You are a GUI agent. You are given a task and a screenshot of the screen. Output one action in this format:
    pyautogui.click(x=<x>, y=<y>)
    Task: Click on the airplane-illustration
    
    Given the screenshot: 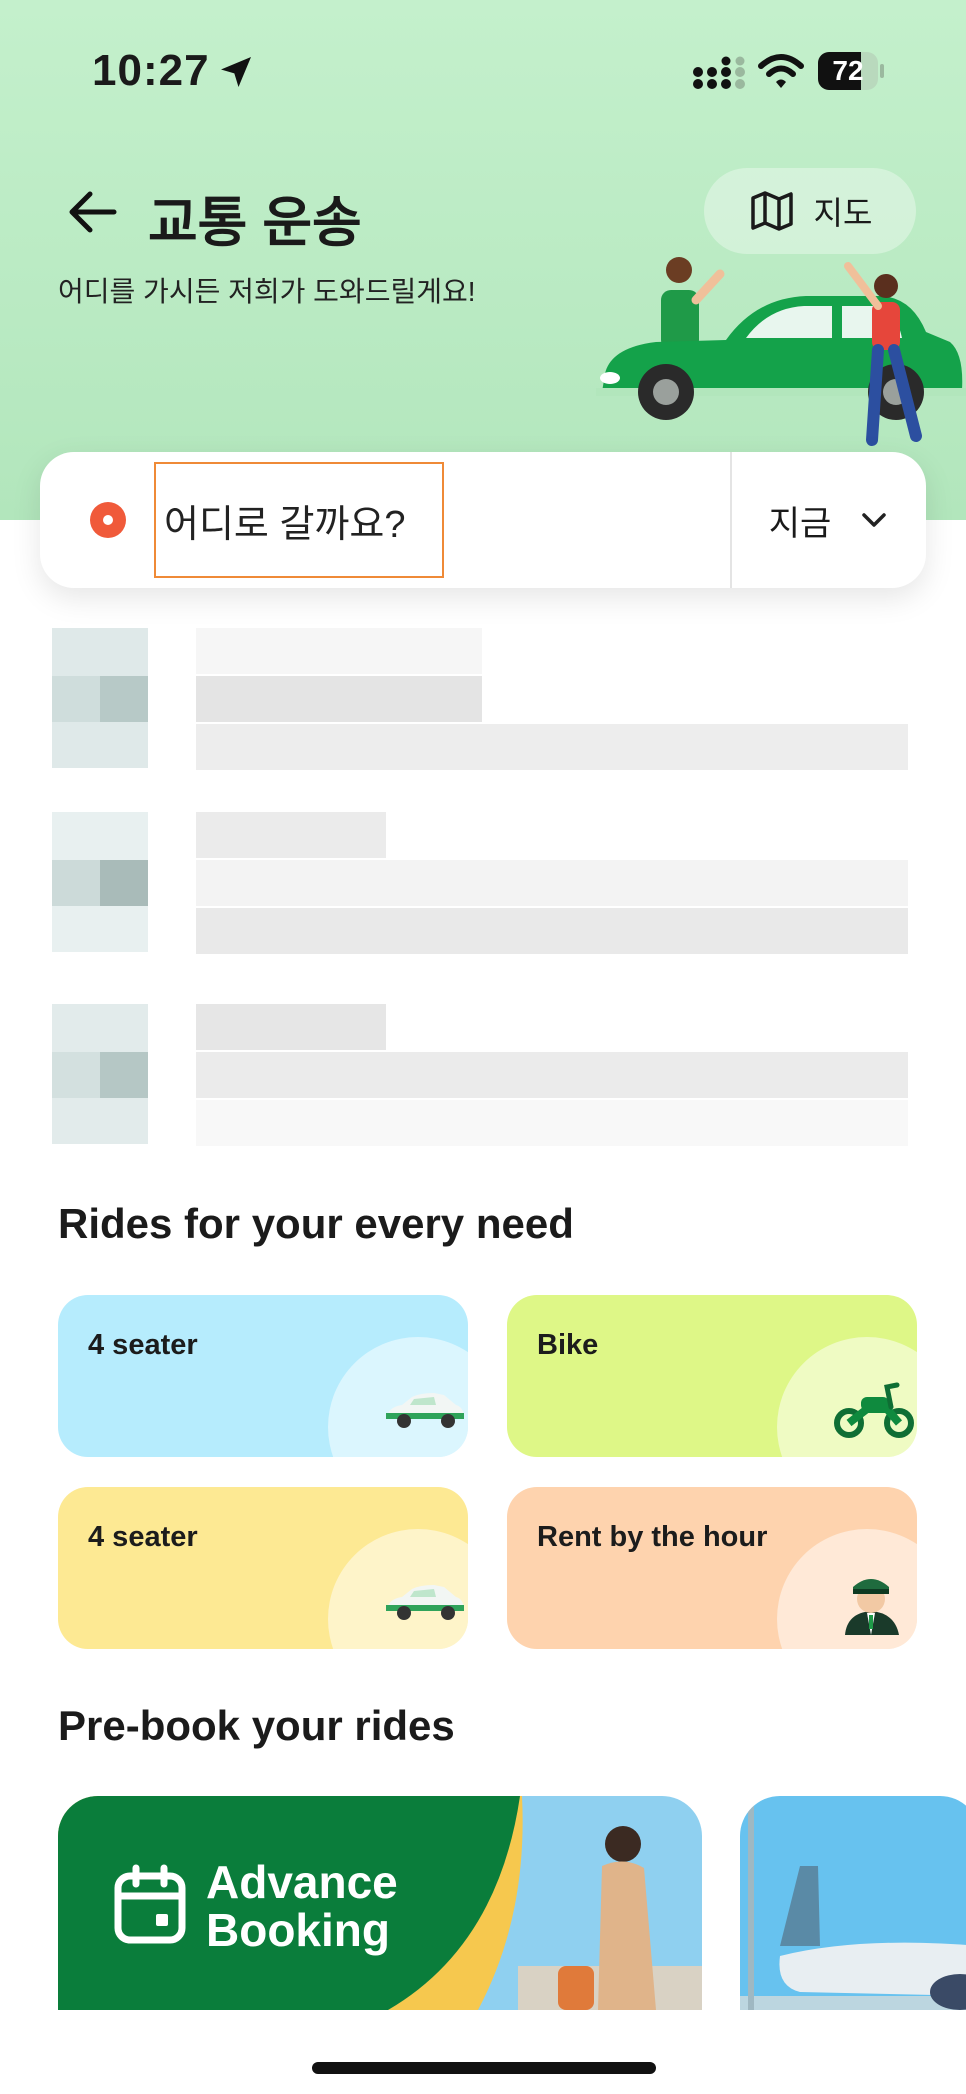 What is the action you would take?
    pyautogui.click(x=853, y=1903)
    